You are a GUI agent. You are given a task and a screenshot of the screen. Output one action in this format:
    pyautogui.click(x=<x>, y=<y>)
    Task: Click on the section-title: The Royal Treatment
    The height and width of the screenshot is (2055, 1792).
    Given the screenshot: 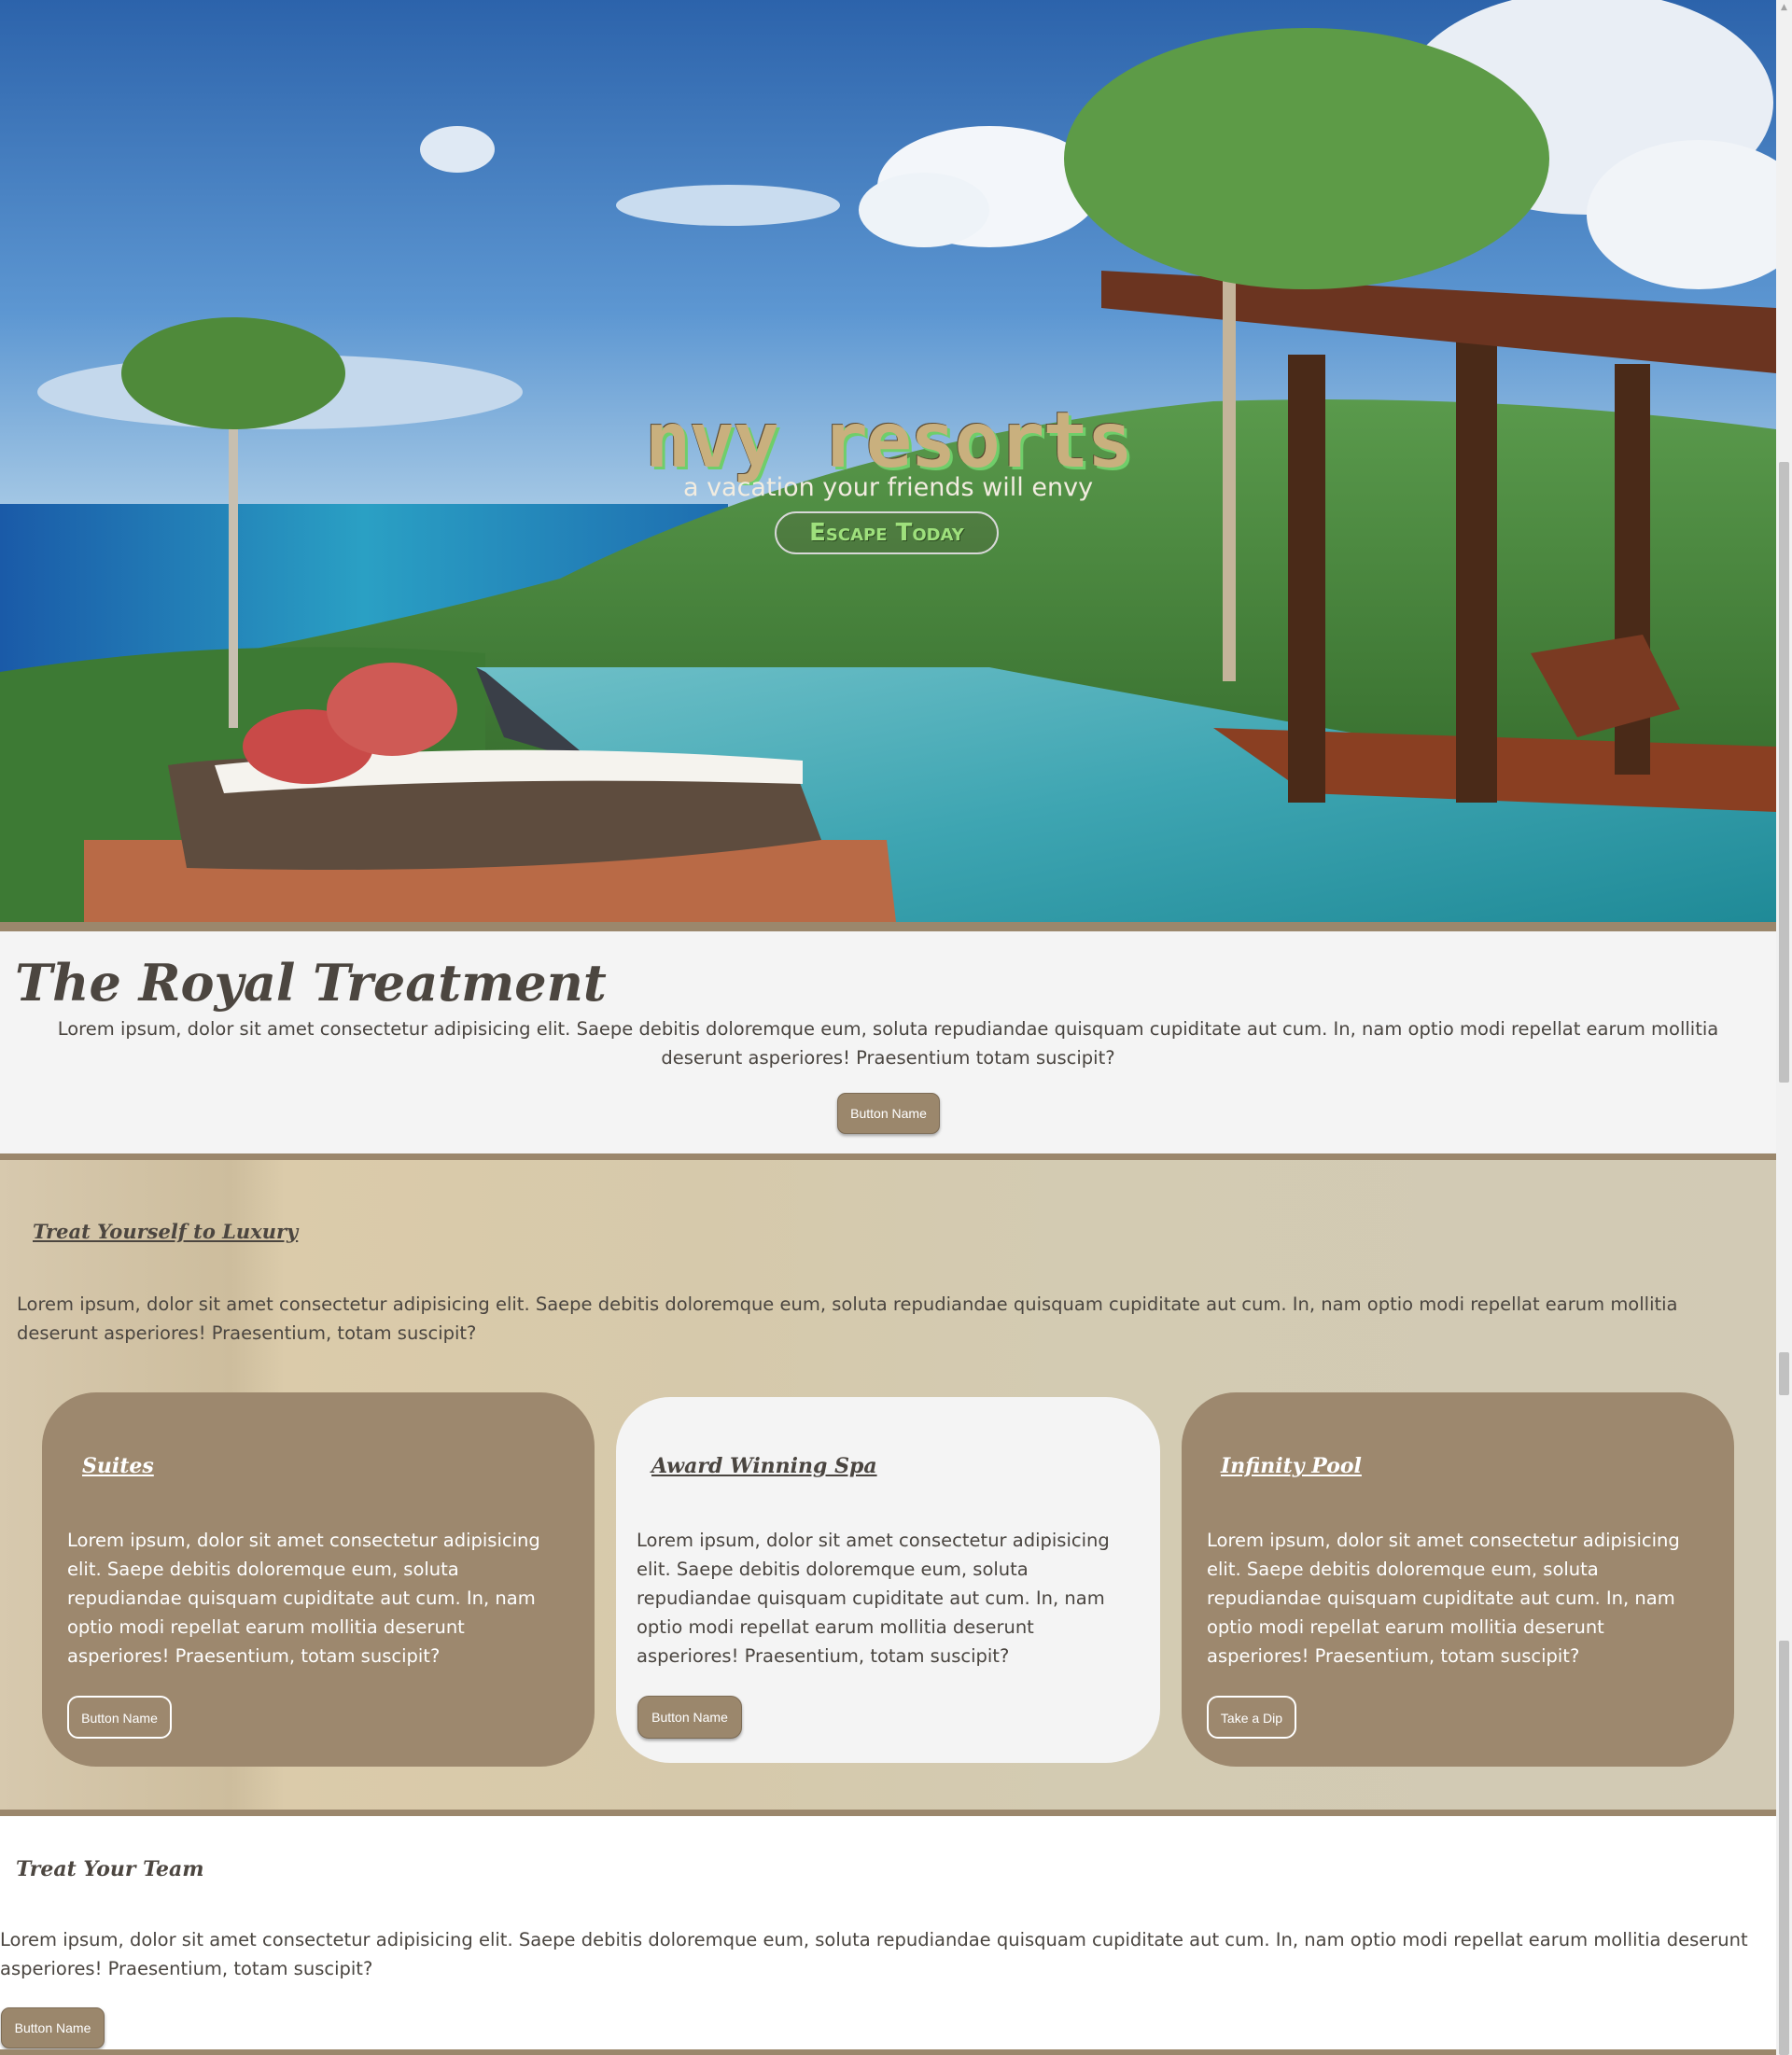 What is the action you would take?
    pyautogui.click(x=311, y=983)
    